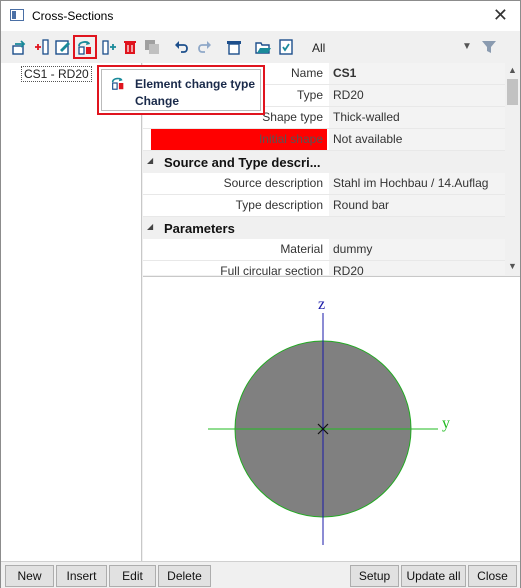  Describe the element at coordinates (417, 73) in the screenshot. I see `property-value: CS1` at that location.